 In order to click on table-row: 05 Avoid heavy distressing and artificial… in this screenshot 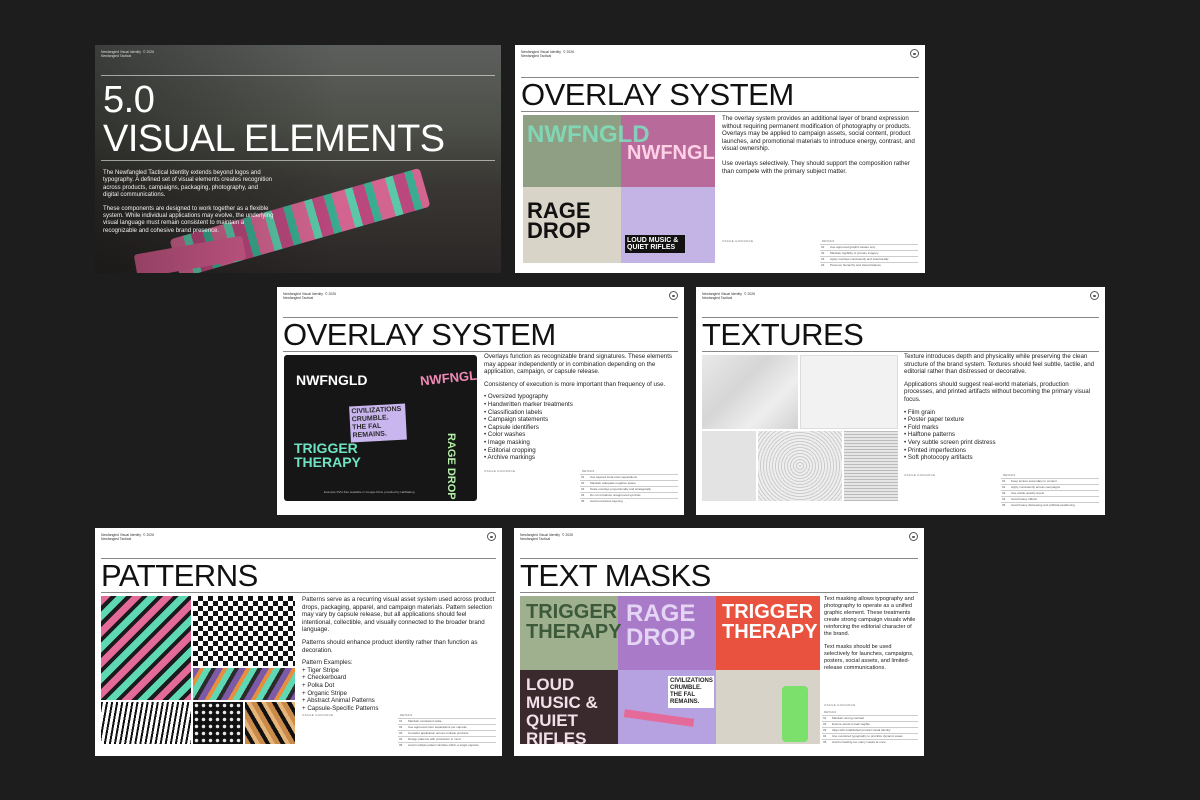, I will do `click(1050, 505)`.